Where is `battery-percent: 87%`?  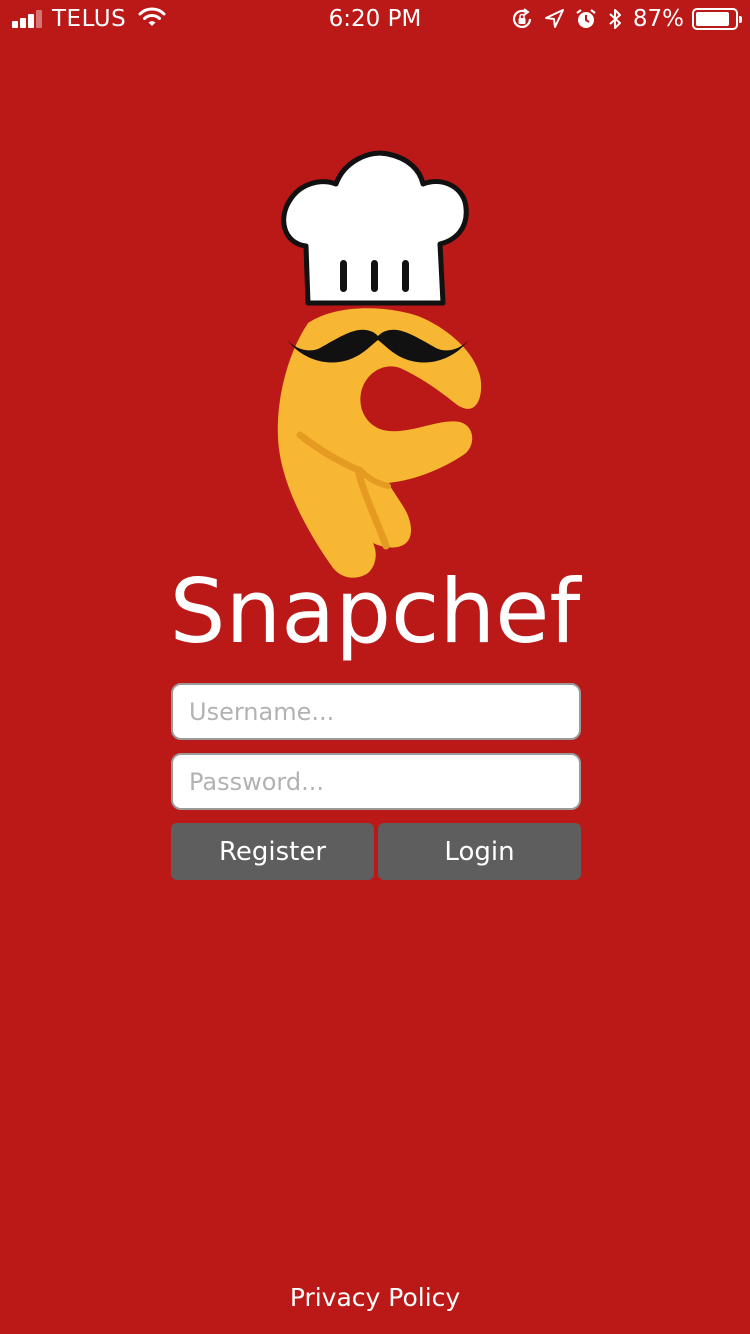
battery-percent: 87% is located at coordinates (658, 19).